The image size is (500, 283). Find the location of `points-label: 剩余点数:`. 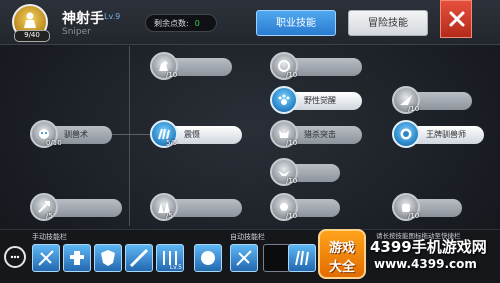

points-label: 剩余点数: is located at coordinates (171, 23).